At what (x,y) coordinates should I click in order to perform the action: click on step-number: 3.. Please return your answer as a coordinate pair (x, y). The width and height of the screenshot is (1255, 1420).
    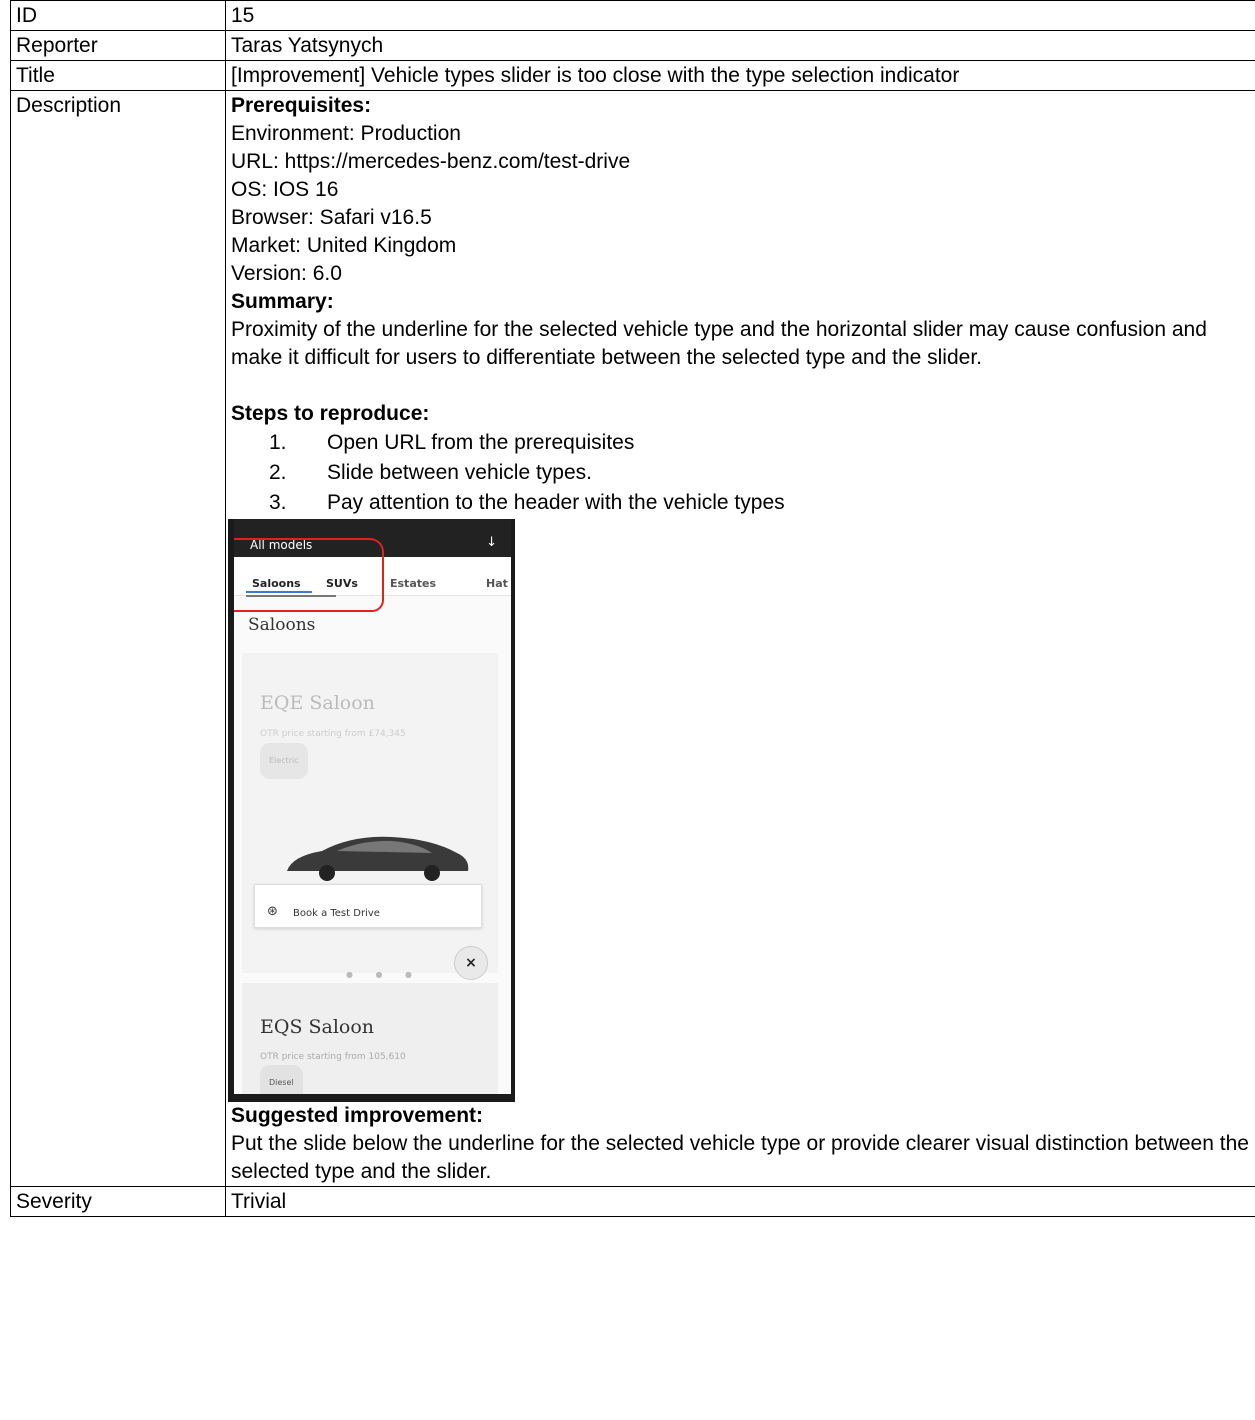
    Looking at the image, I should click on (278, 502).